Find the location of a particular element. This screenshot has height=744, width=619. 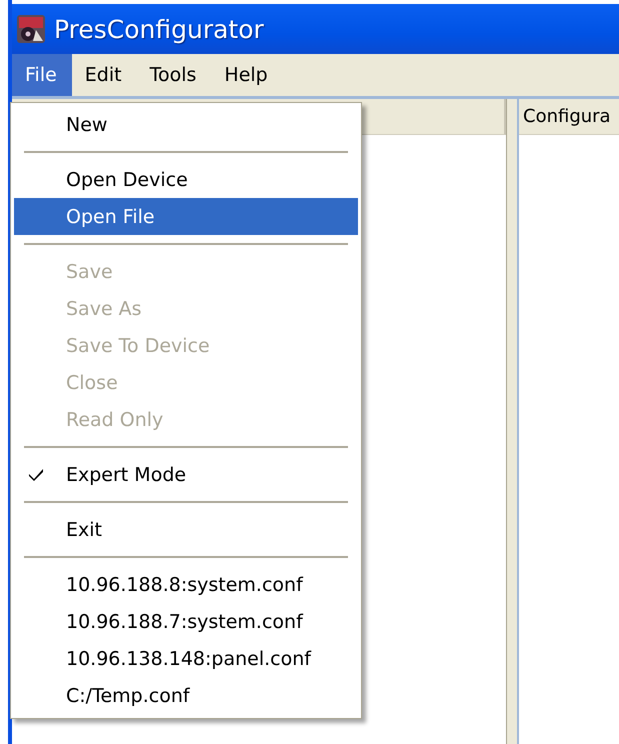

menu-item: Open File is located at coordinates (186, 216).